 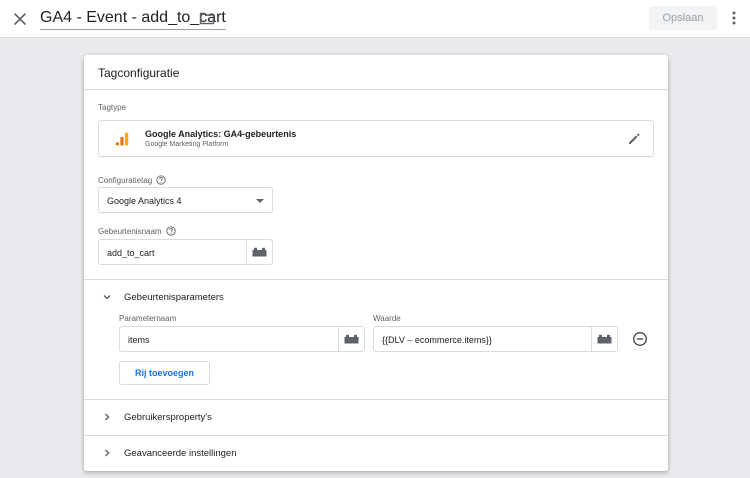 What do you see at coordinates (376, 417) in the screenshot?
I see `user-properties-section-toggle: Gebruikersproperty's` at bounding box center [376, 417].